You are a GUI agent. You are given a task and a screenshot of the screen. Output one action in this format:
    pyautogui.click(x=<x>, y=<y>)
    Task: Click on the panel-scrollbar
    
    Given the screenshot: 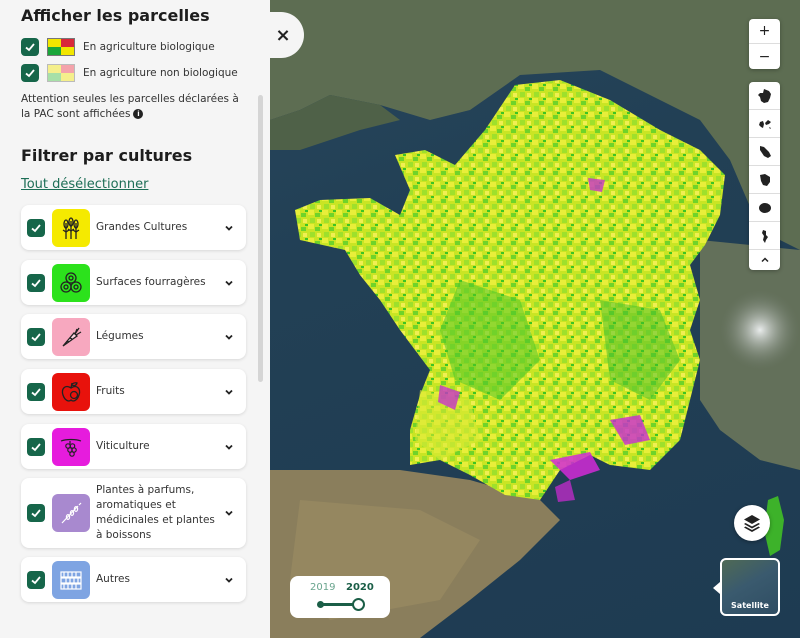 What is the action you would take?
    pyautogui.click(x=260, y=238)
    